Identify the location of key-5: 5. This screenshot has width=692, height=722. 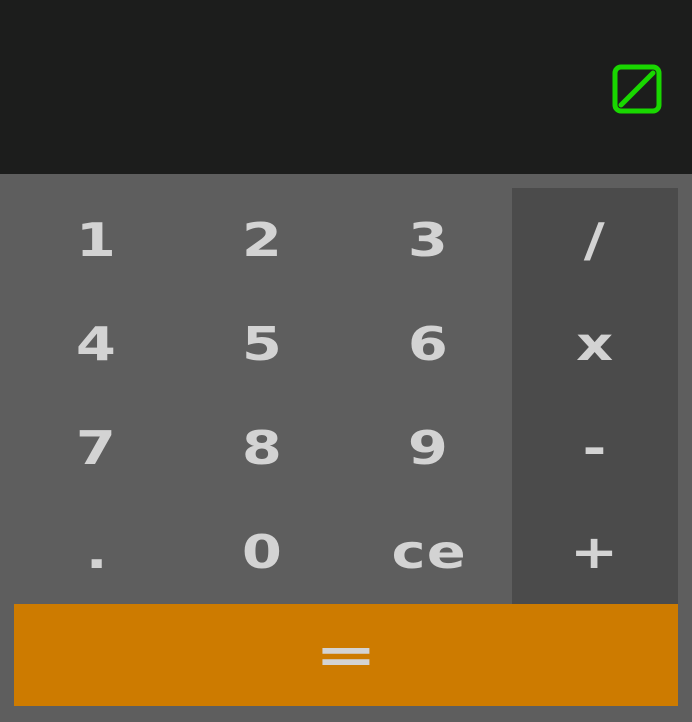
(263, 344).